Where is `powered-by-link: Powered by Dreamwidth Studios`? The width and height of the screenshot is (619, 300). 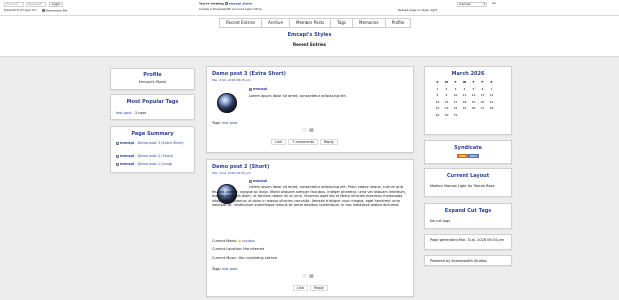
powered-by-link: Powered by Dreamwidth Studios is located at coordinates (458, 261).